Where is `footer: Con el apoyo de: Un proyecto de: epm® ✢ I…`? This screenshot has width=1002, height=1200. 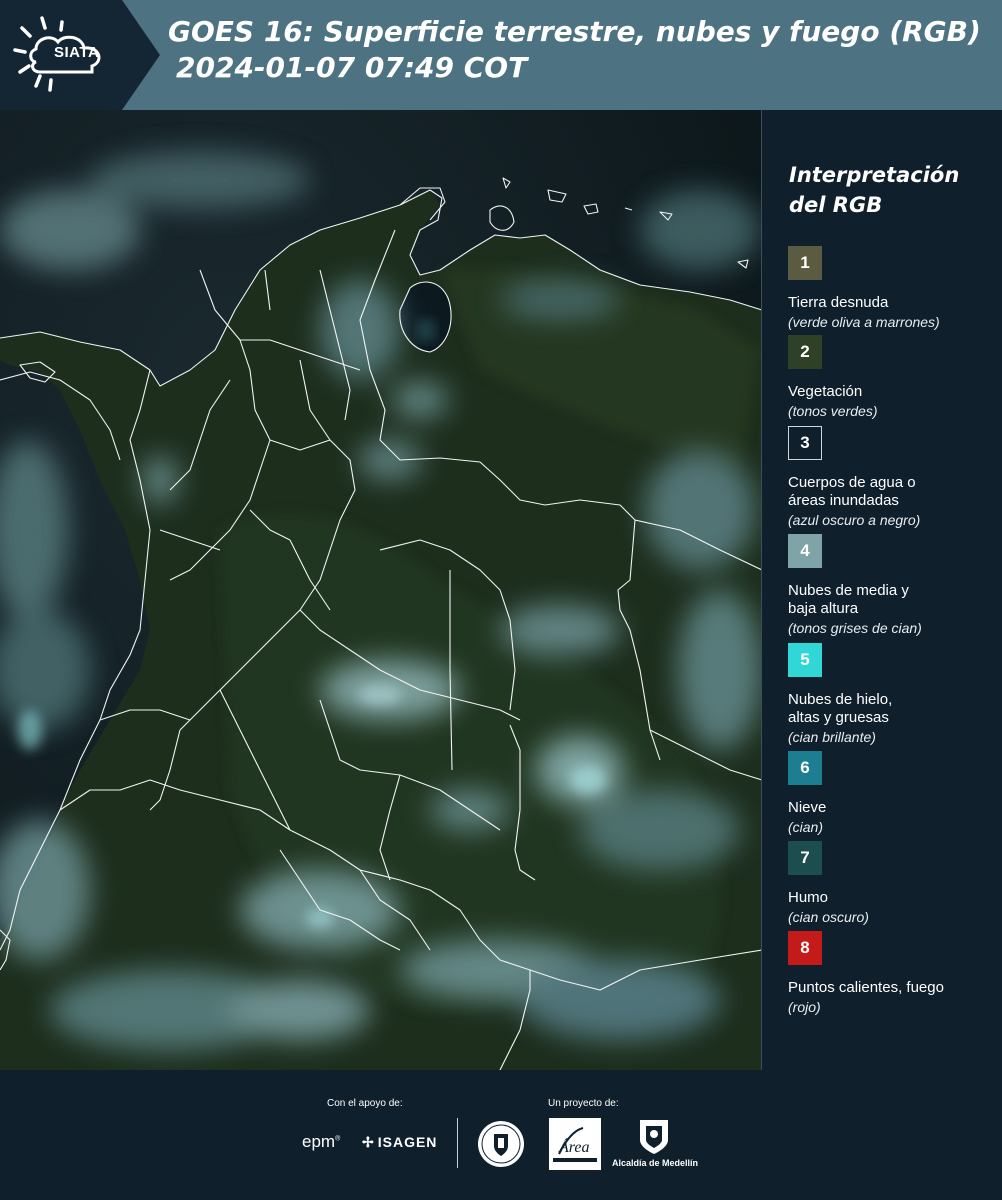
footer: Con el apoyo de: Un proyecto de: epm® ✢ I… is located at coordinates (501, 1135).